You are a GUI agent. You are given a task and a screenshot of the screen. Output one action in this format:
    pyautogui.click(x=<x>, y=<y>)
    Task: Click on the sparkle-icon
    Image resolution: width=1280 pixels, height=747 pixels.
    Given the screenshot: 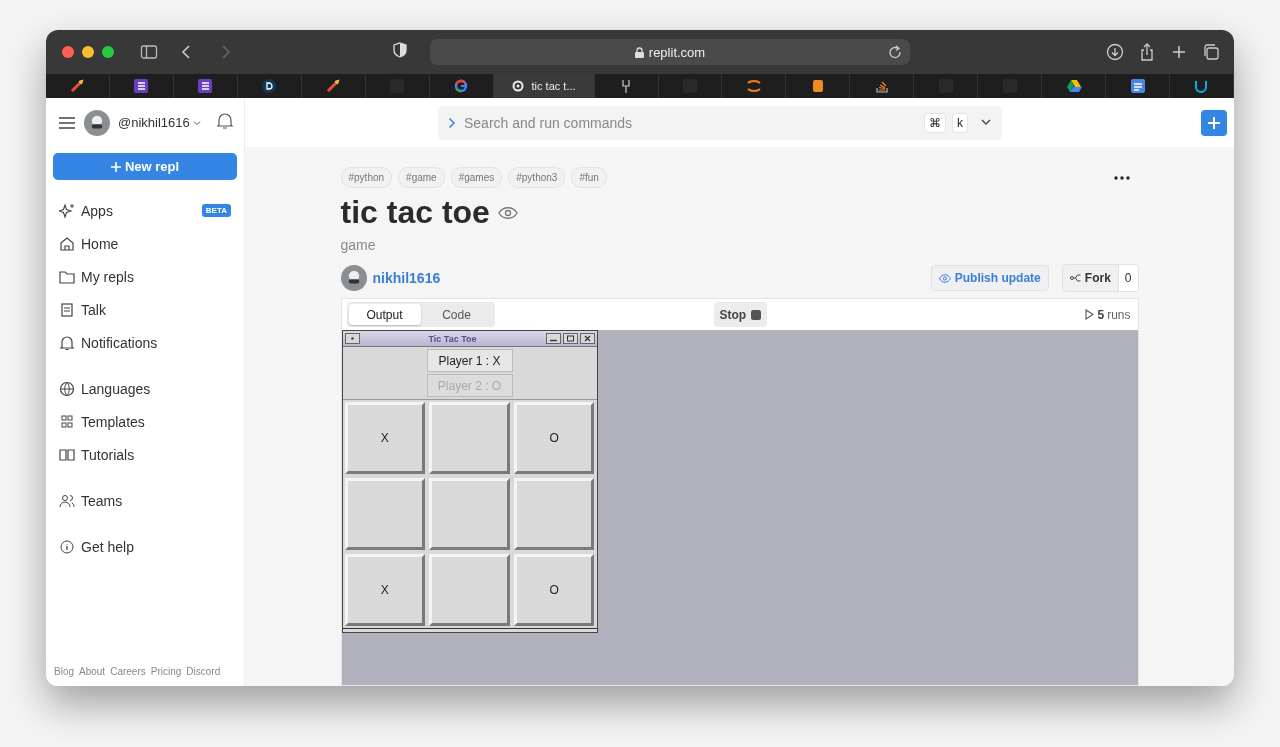 What is the action you would take?
    pyautogui.click(x=67, y=210)
    